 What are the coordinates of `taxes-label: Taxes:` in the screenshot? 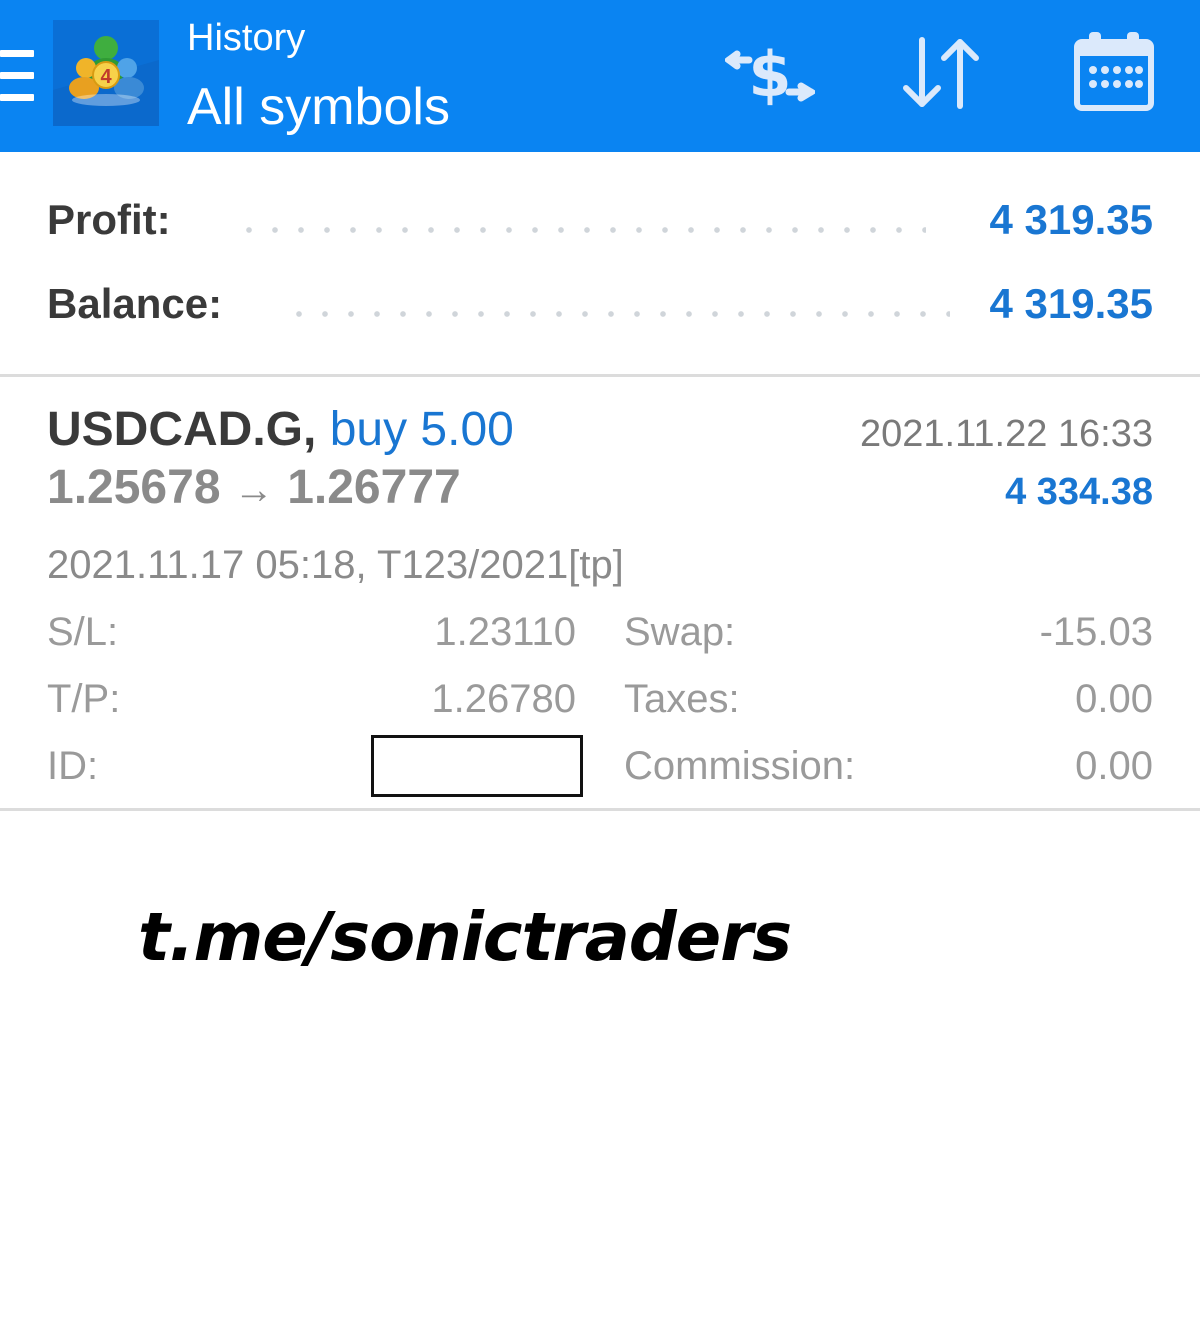 It's located at (682, 699).